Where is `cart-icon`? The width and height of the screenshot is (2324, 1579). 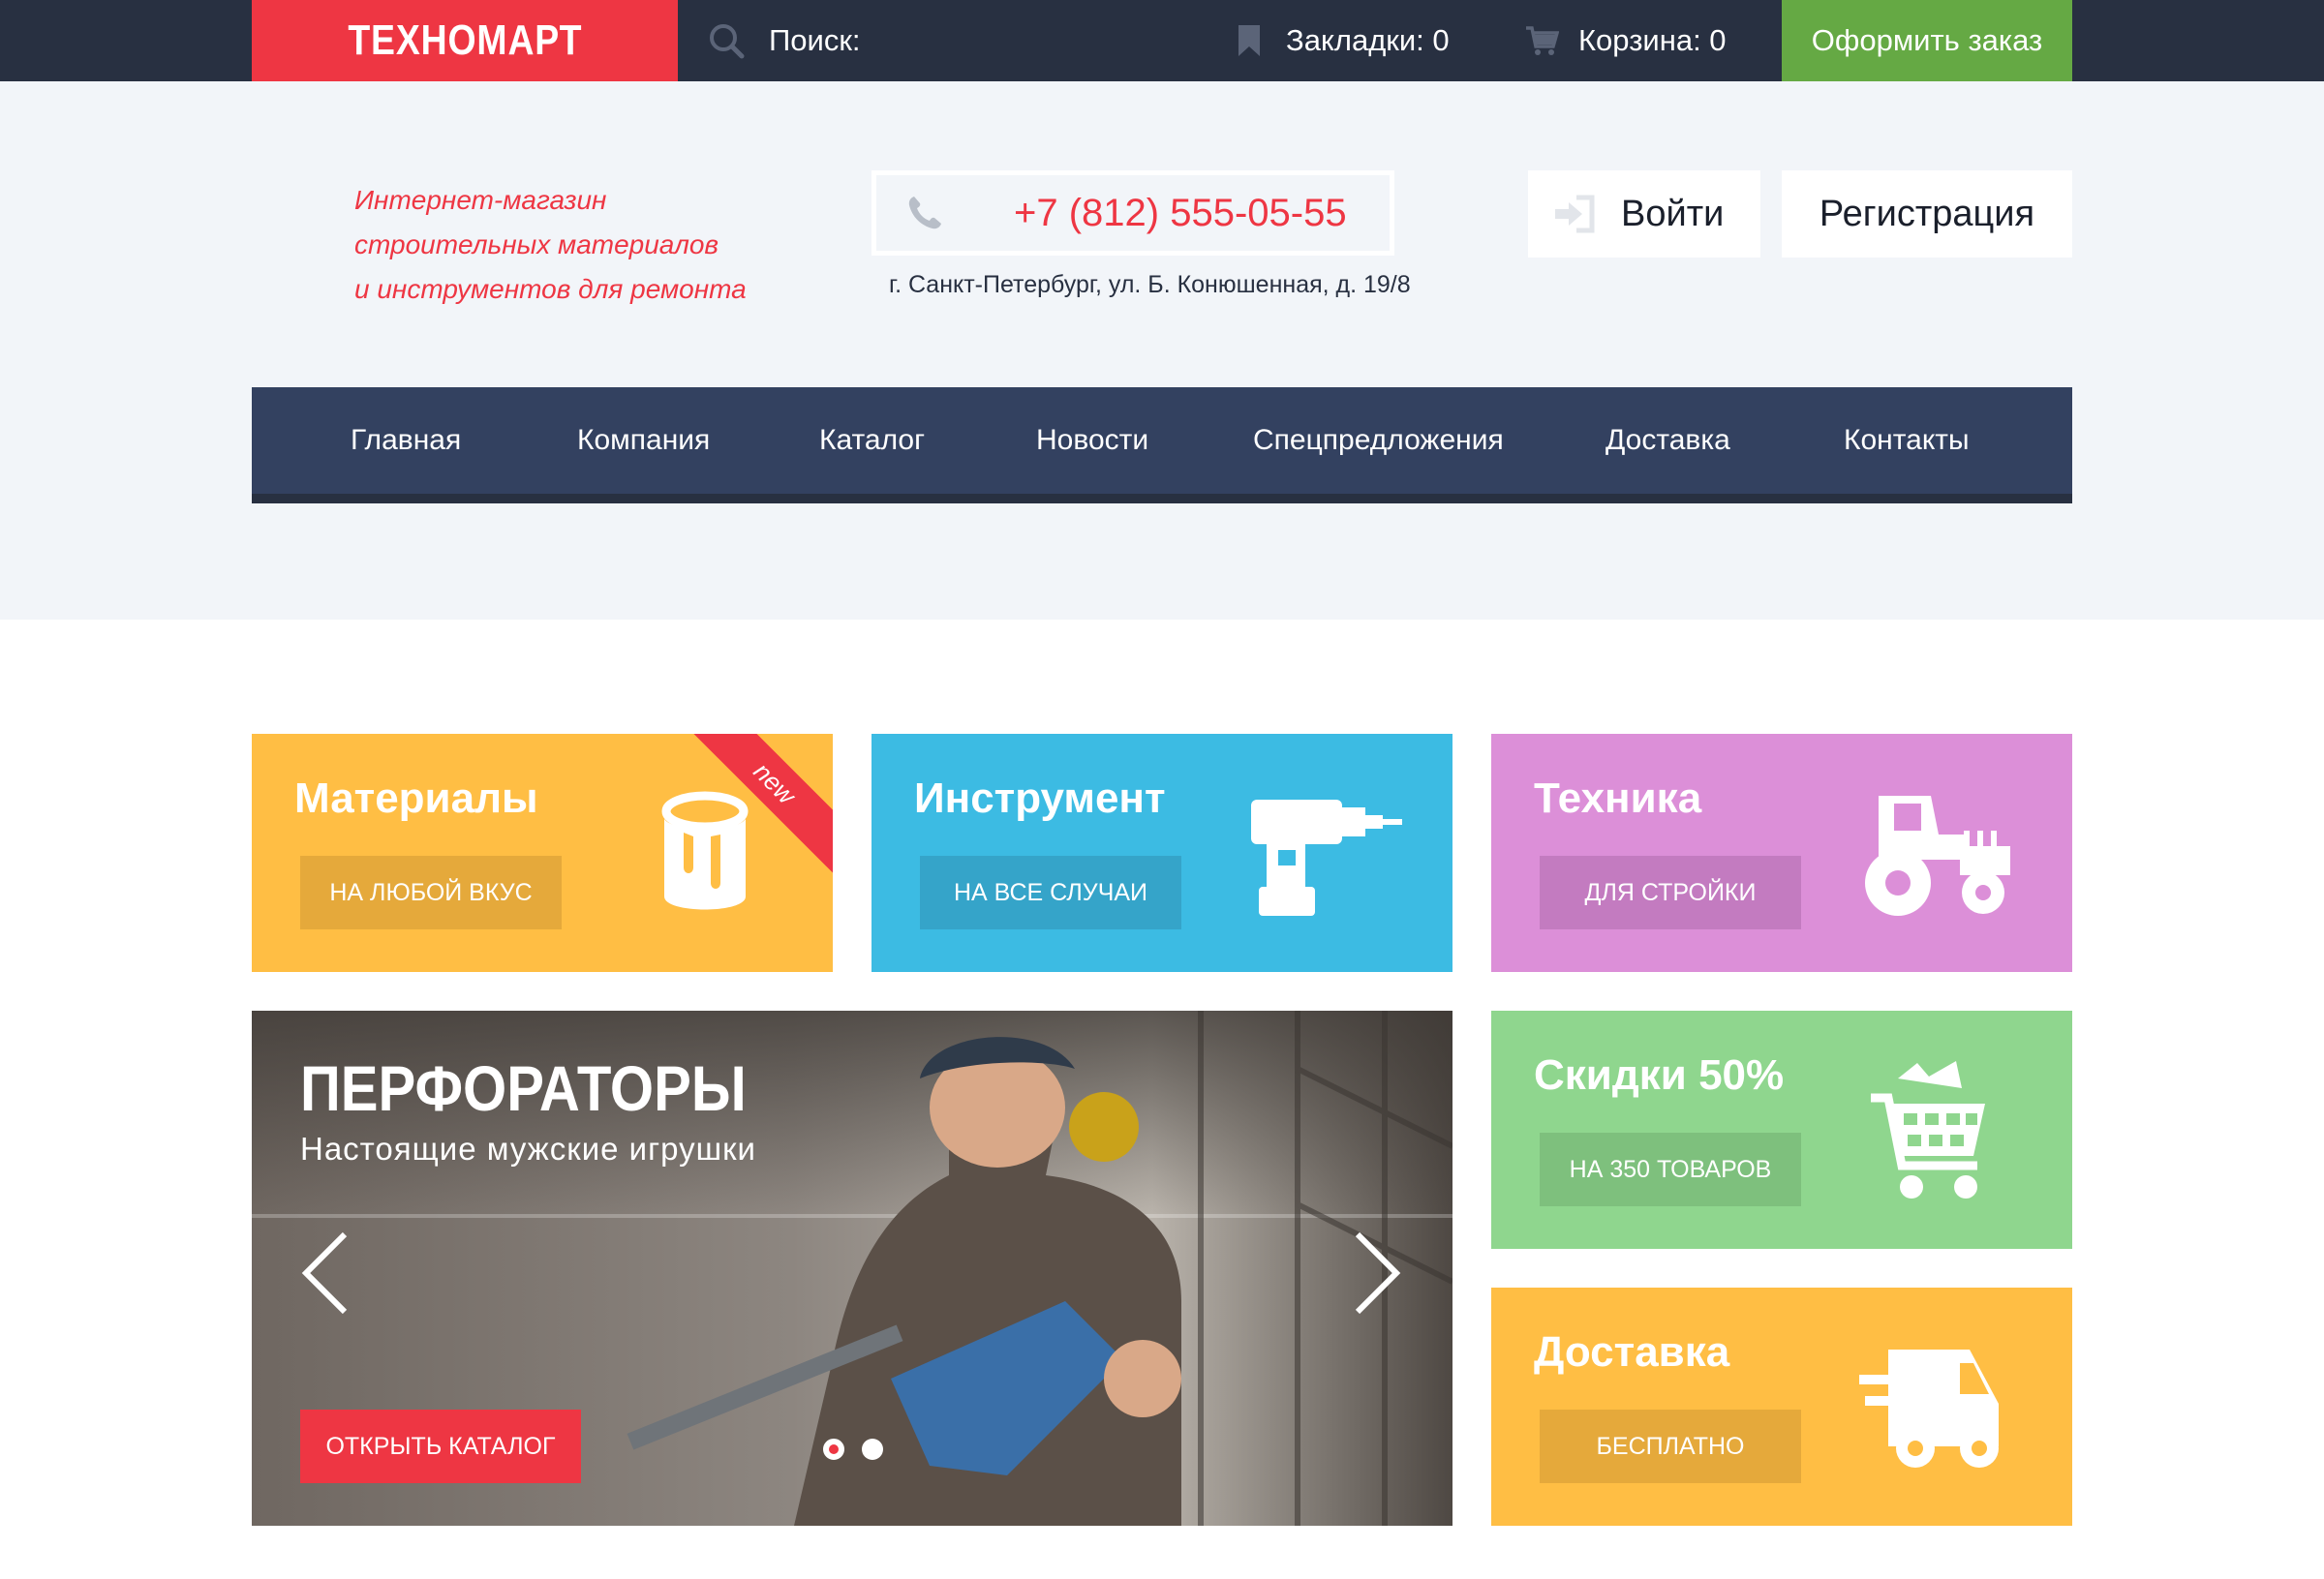
cart-icon is located at coordinates (1543, 40).